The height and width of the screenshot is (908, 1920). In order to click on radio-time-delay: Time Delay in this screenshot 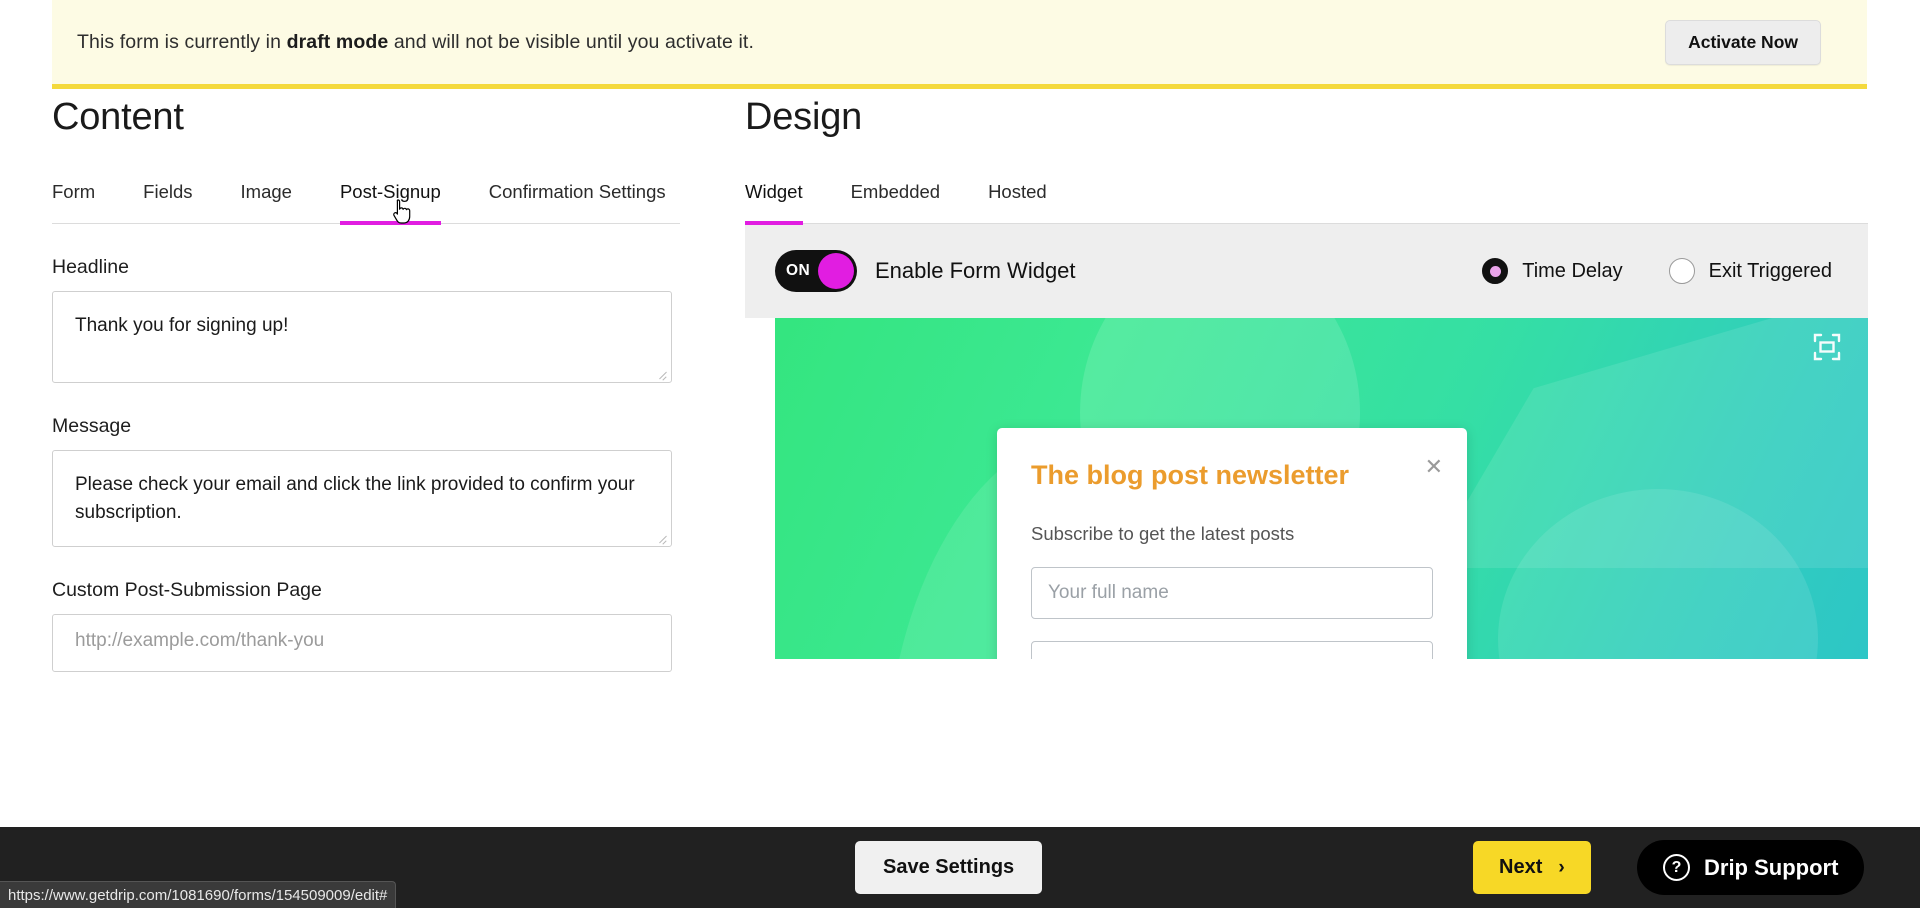, I will do `click(1552, 271)`.